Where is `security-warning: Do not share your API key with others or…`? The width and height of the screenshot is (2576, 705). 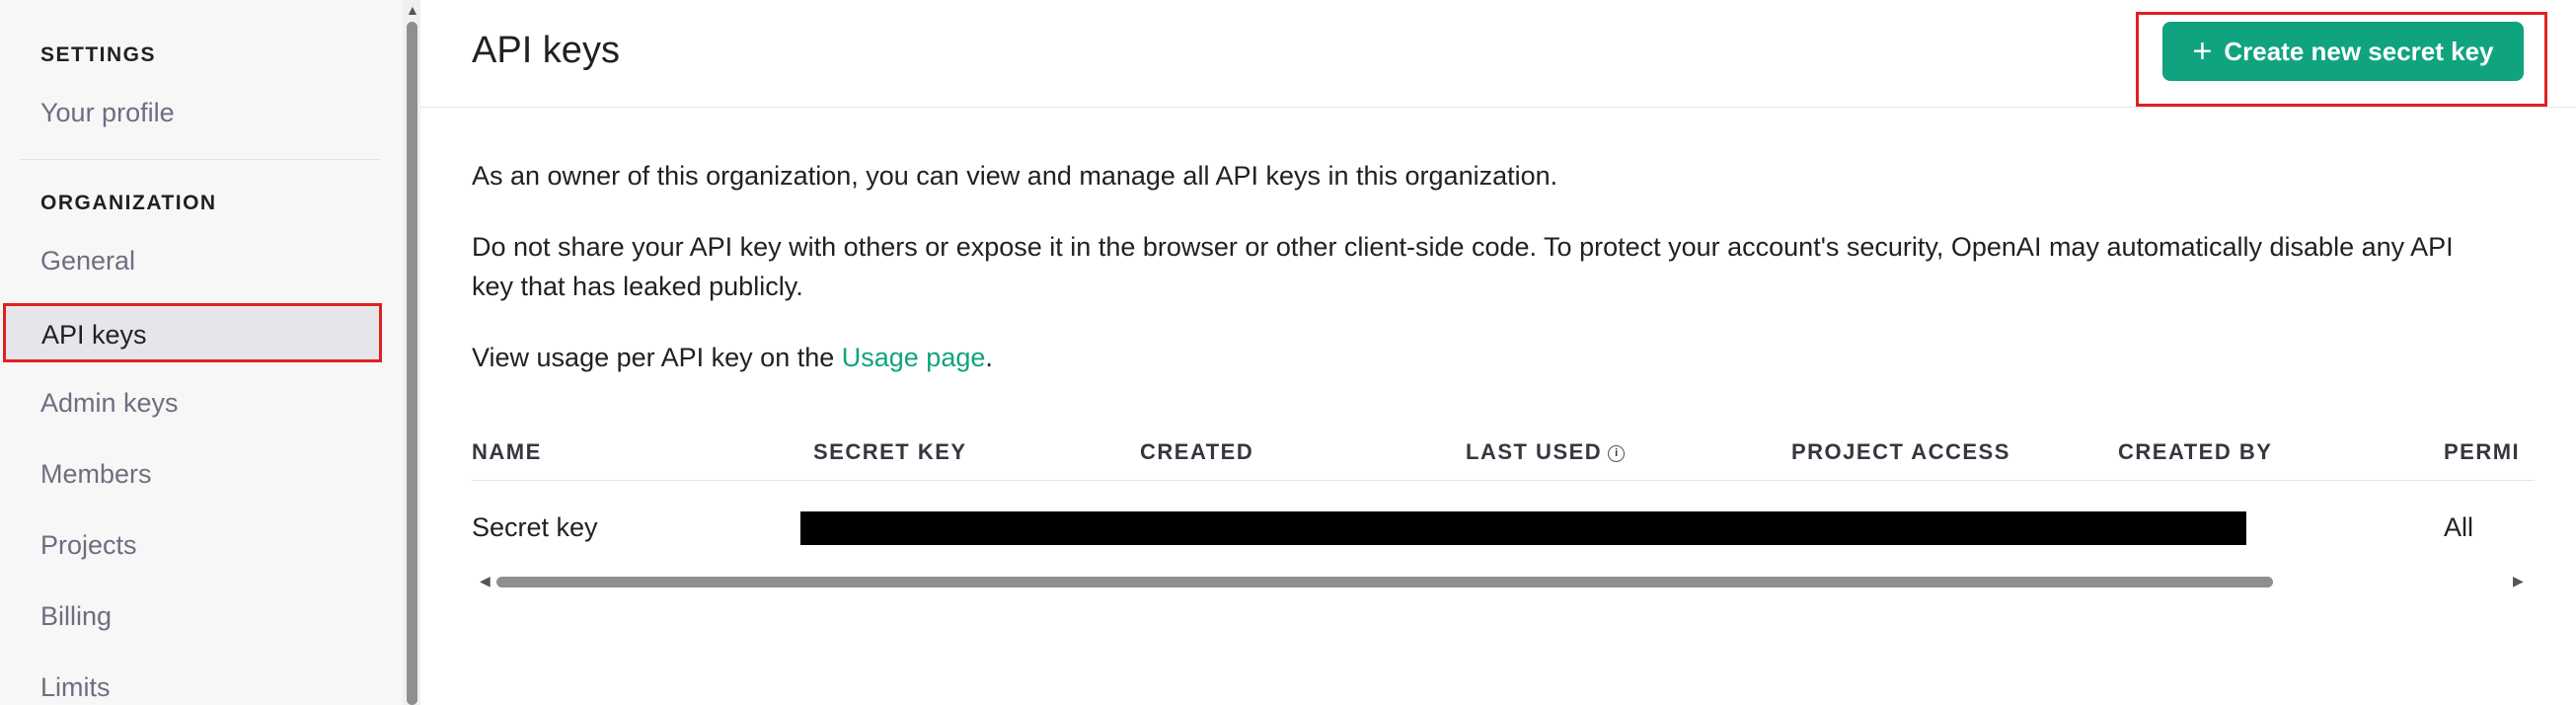
security-warning: Do not share your API key with others or… is located at coordinates (1503, 266).